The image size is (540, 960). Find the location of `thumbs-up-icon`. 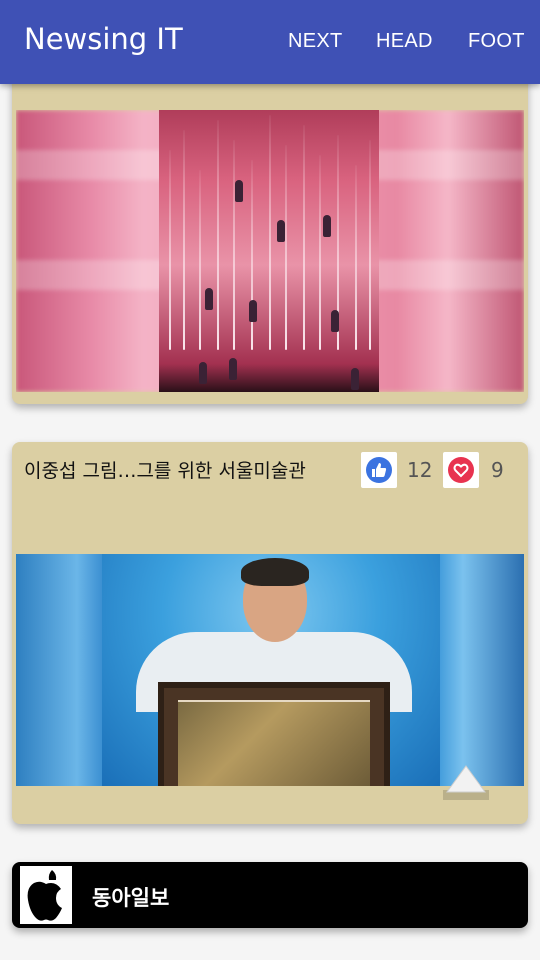

thumbs-up-icon is located at coordinates (379, 470).